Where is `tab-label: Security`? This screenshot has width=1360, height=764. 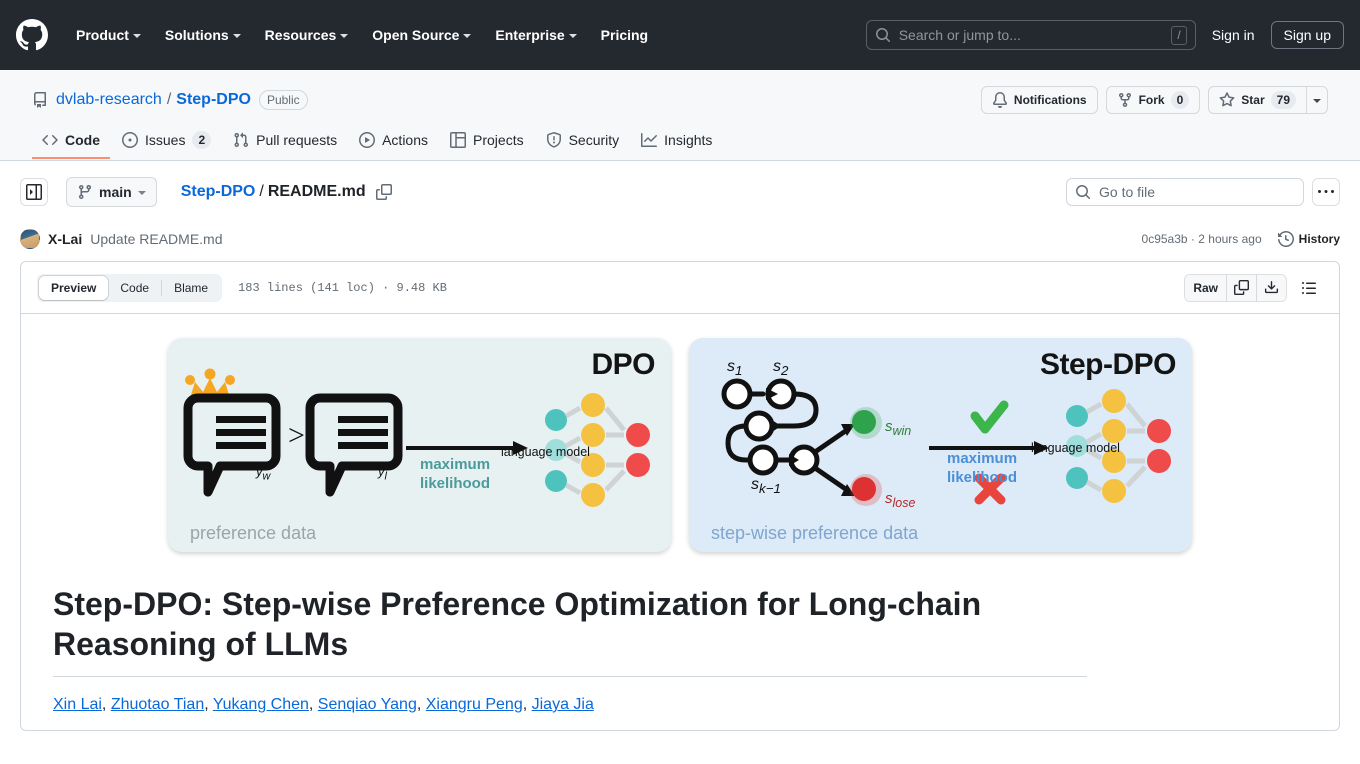
tab-label: Security is located at coordinates (594, 140).